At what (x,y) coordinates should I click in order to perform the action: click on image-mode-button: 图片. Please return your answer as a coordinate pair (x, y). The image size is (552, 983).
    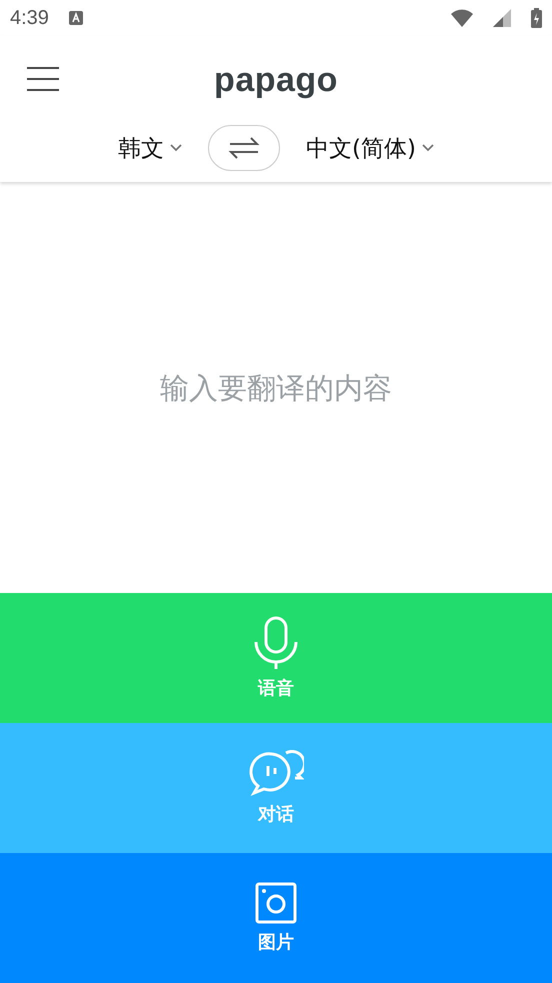
    Looking at the image, I should click on (276, 918).